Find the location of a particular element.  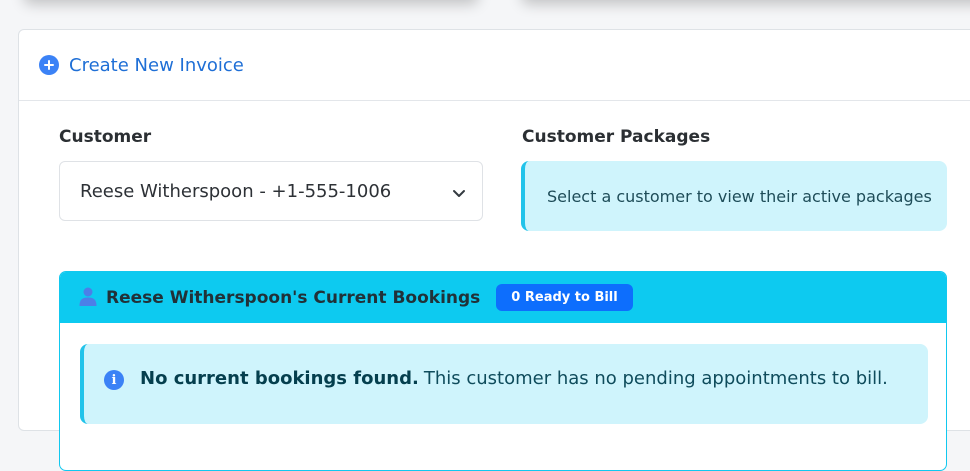

ready-to-bill-badge: 0 Ready to Bill is located at coordinates (564, 297).